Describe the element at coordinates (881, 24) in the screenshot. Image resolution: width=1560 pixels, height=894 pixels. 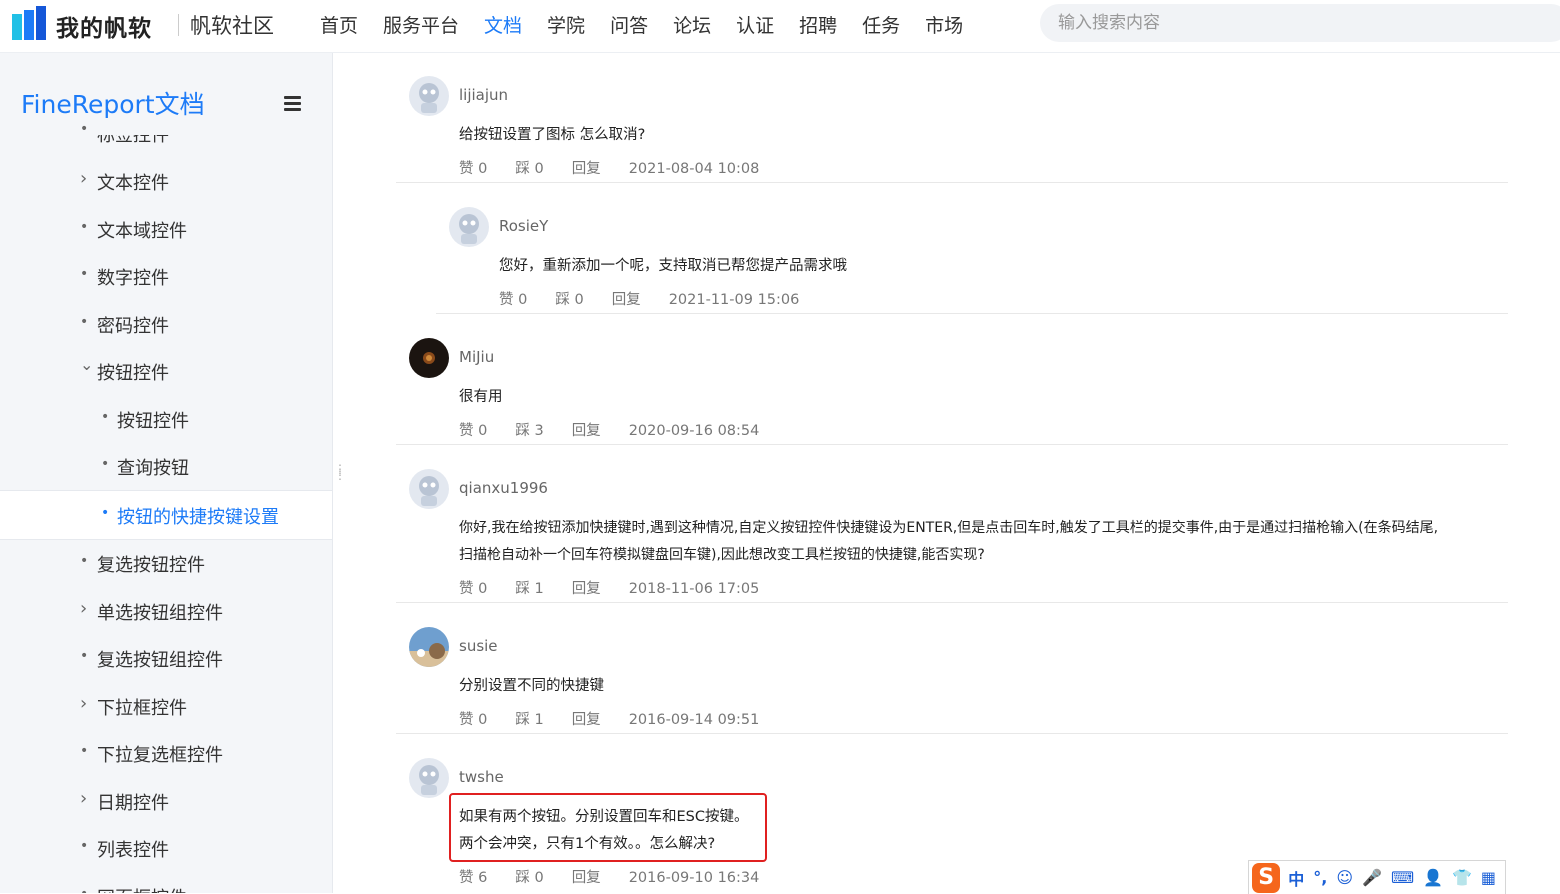
I see `nav-item-tasks: 任务` at that location.